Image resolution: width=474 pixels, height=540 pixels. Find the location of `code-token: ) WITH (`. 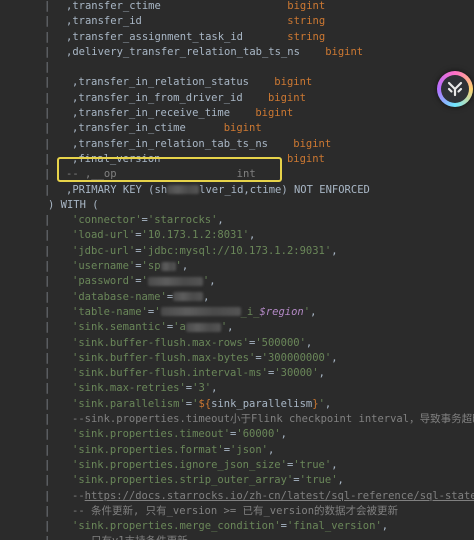

code-token: ) WITH ( is located at coordinates (73, 204).